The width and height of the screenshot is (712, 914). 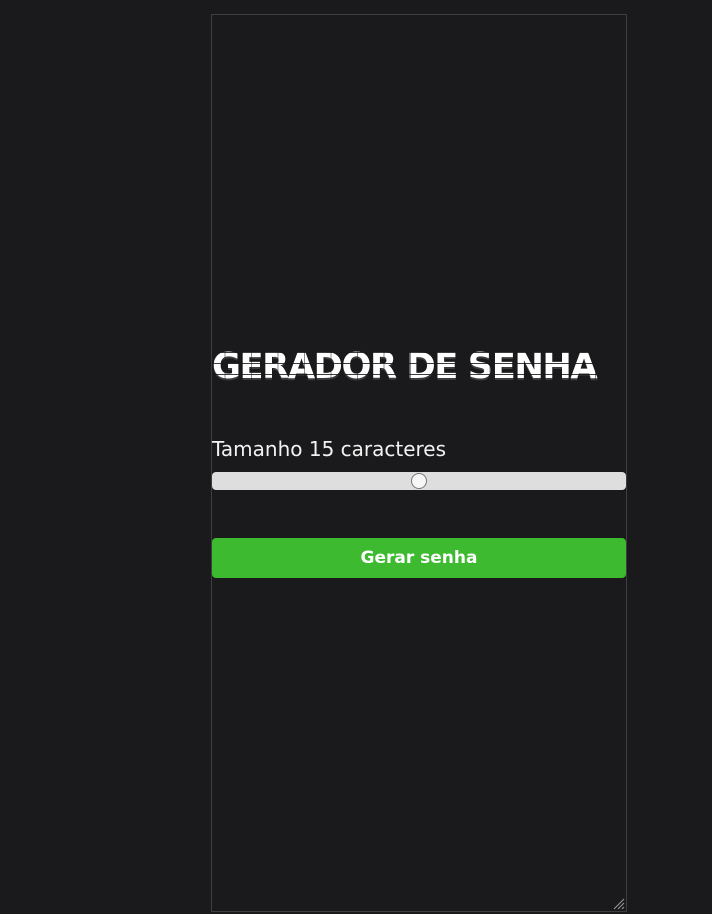 I want to click on resize-grip-icon, so click(x=619, y=904).